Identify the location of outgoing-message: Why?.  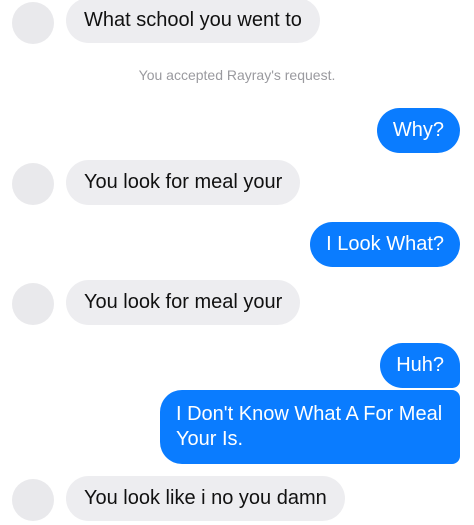
(418, 130).